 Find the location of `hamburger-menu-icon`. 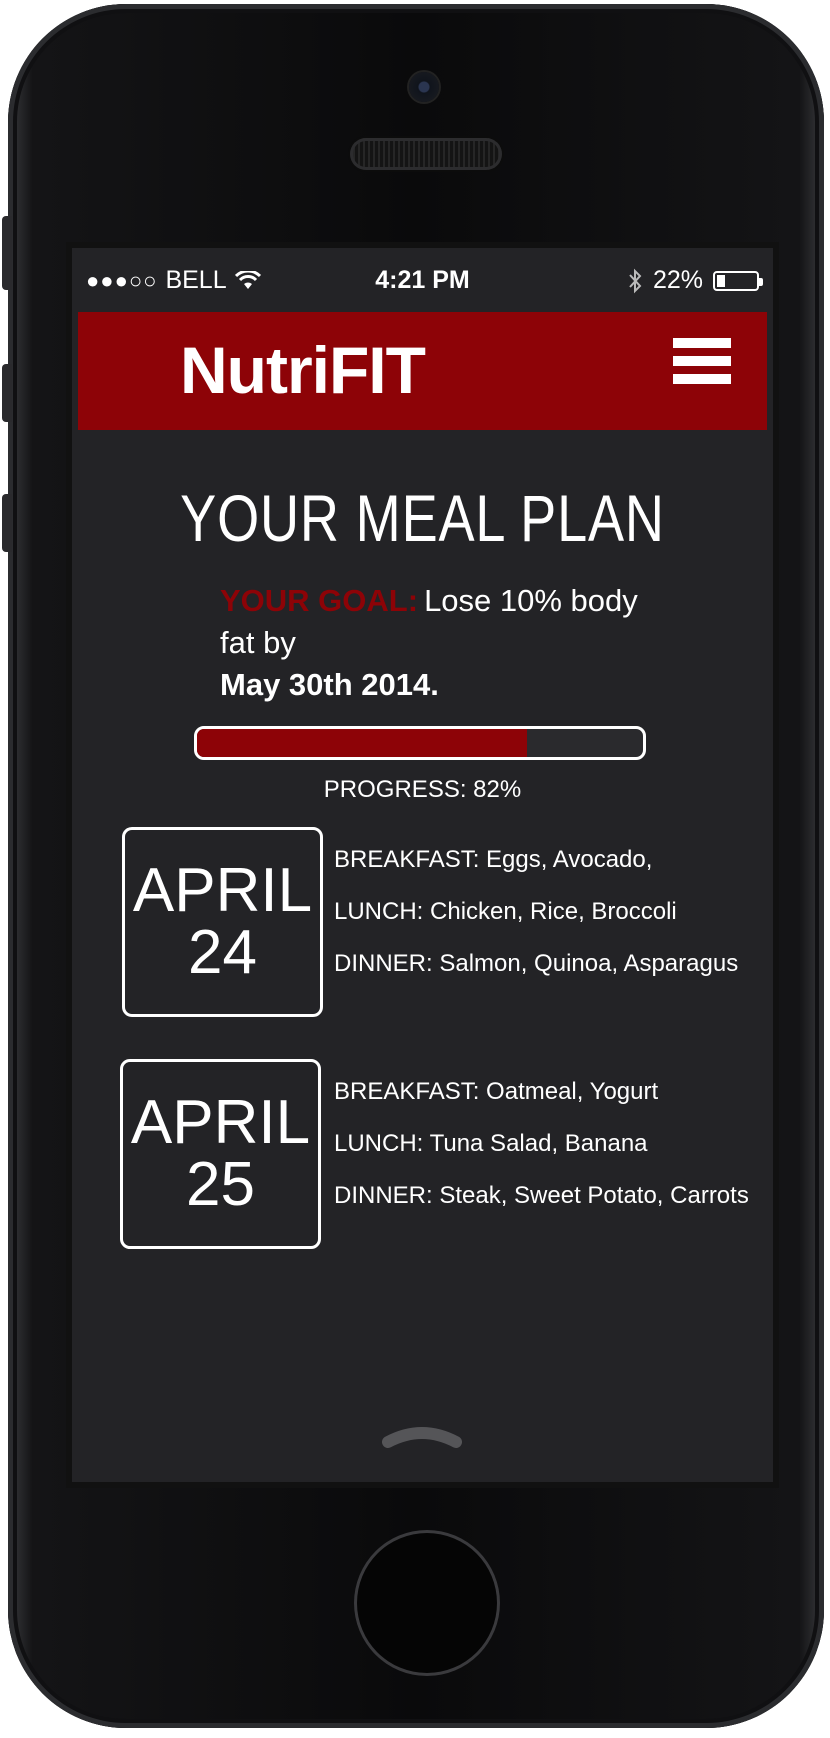

hamburger-menu-icon is located at coordinates (702, 366).